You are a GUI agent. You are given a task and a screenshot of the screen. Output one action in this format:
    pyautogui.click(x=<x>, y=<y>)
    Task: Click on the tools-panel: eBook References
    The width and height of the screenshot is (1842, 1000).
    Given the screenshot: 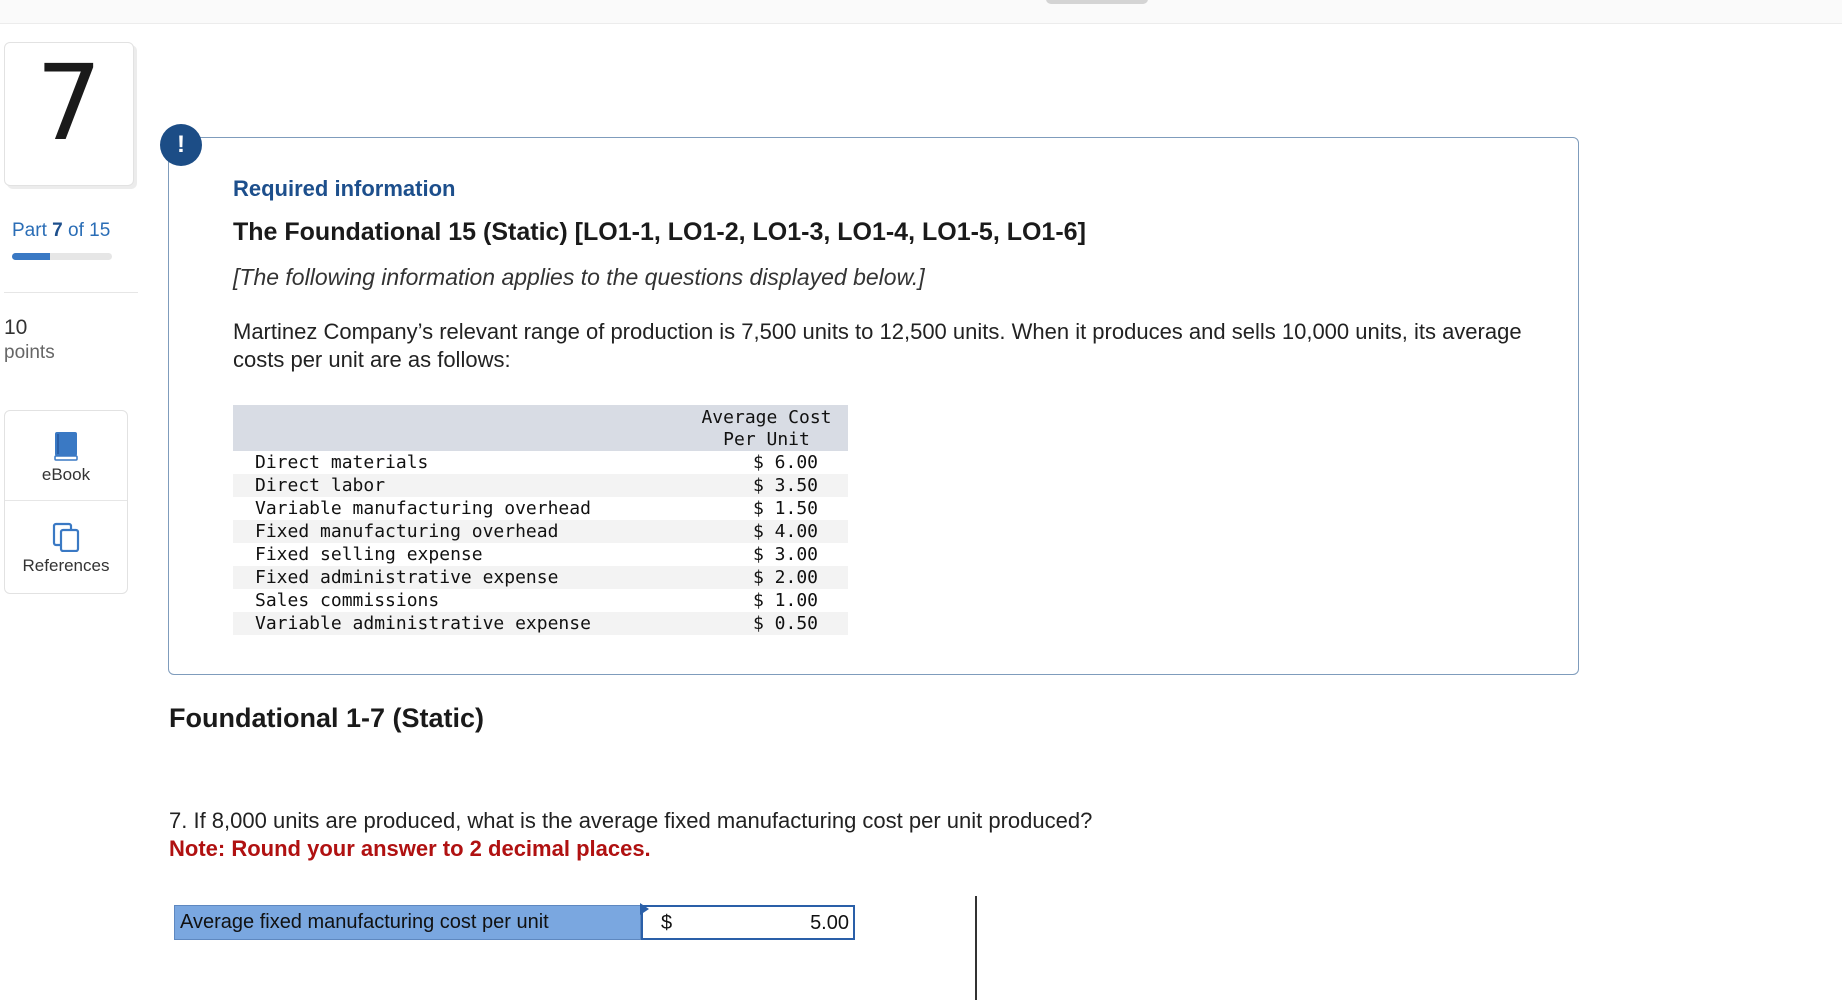 What is the action you would take?
    pyautogui.click(x=66, y=502)
    